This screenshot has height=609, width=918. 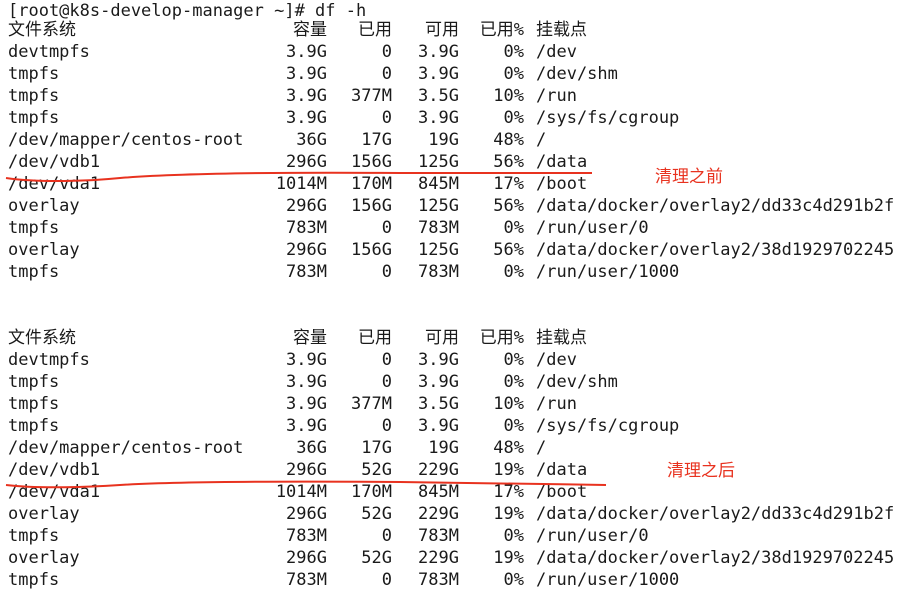 I want to click on annotation-after-cleanup: 清理之后, so click(x=701, y=471).